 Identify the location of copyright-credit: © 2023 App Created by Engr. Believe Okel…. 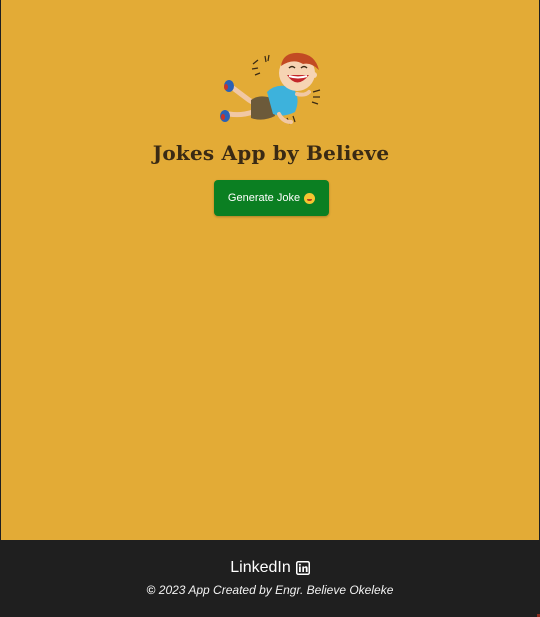
(270, 590).